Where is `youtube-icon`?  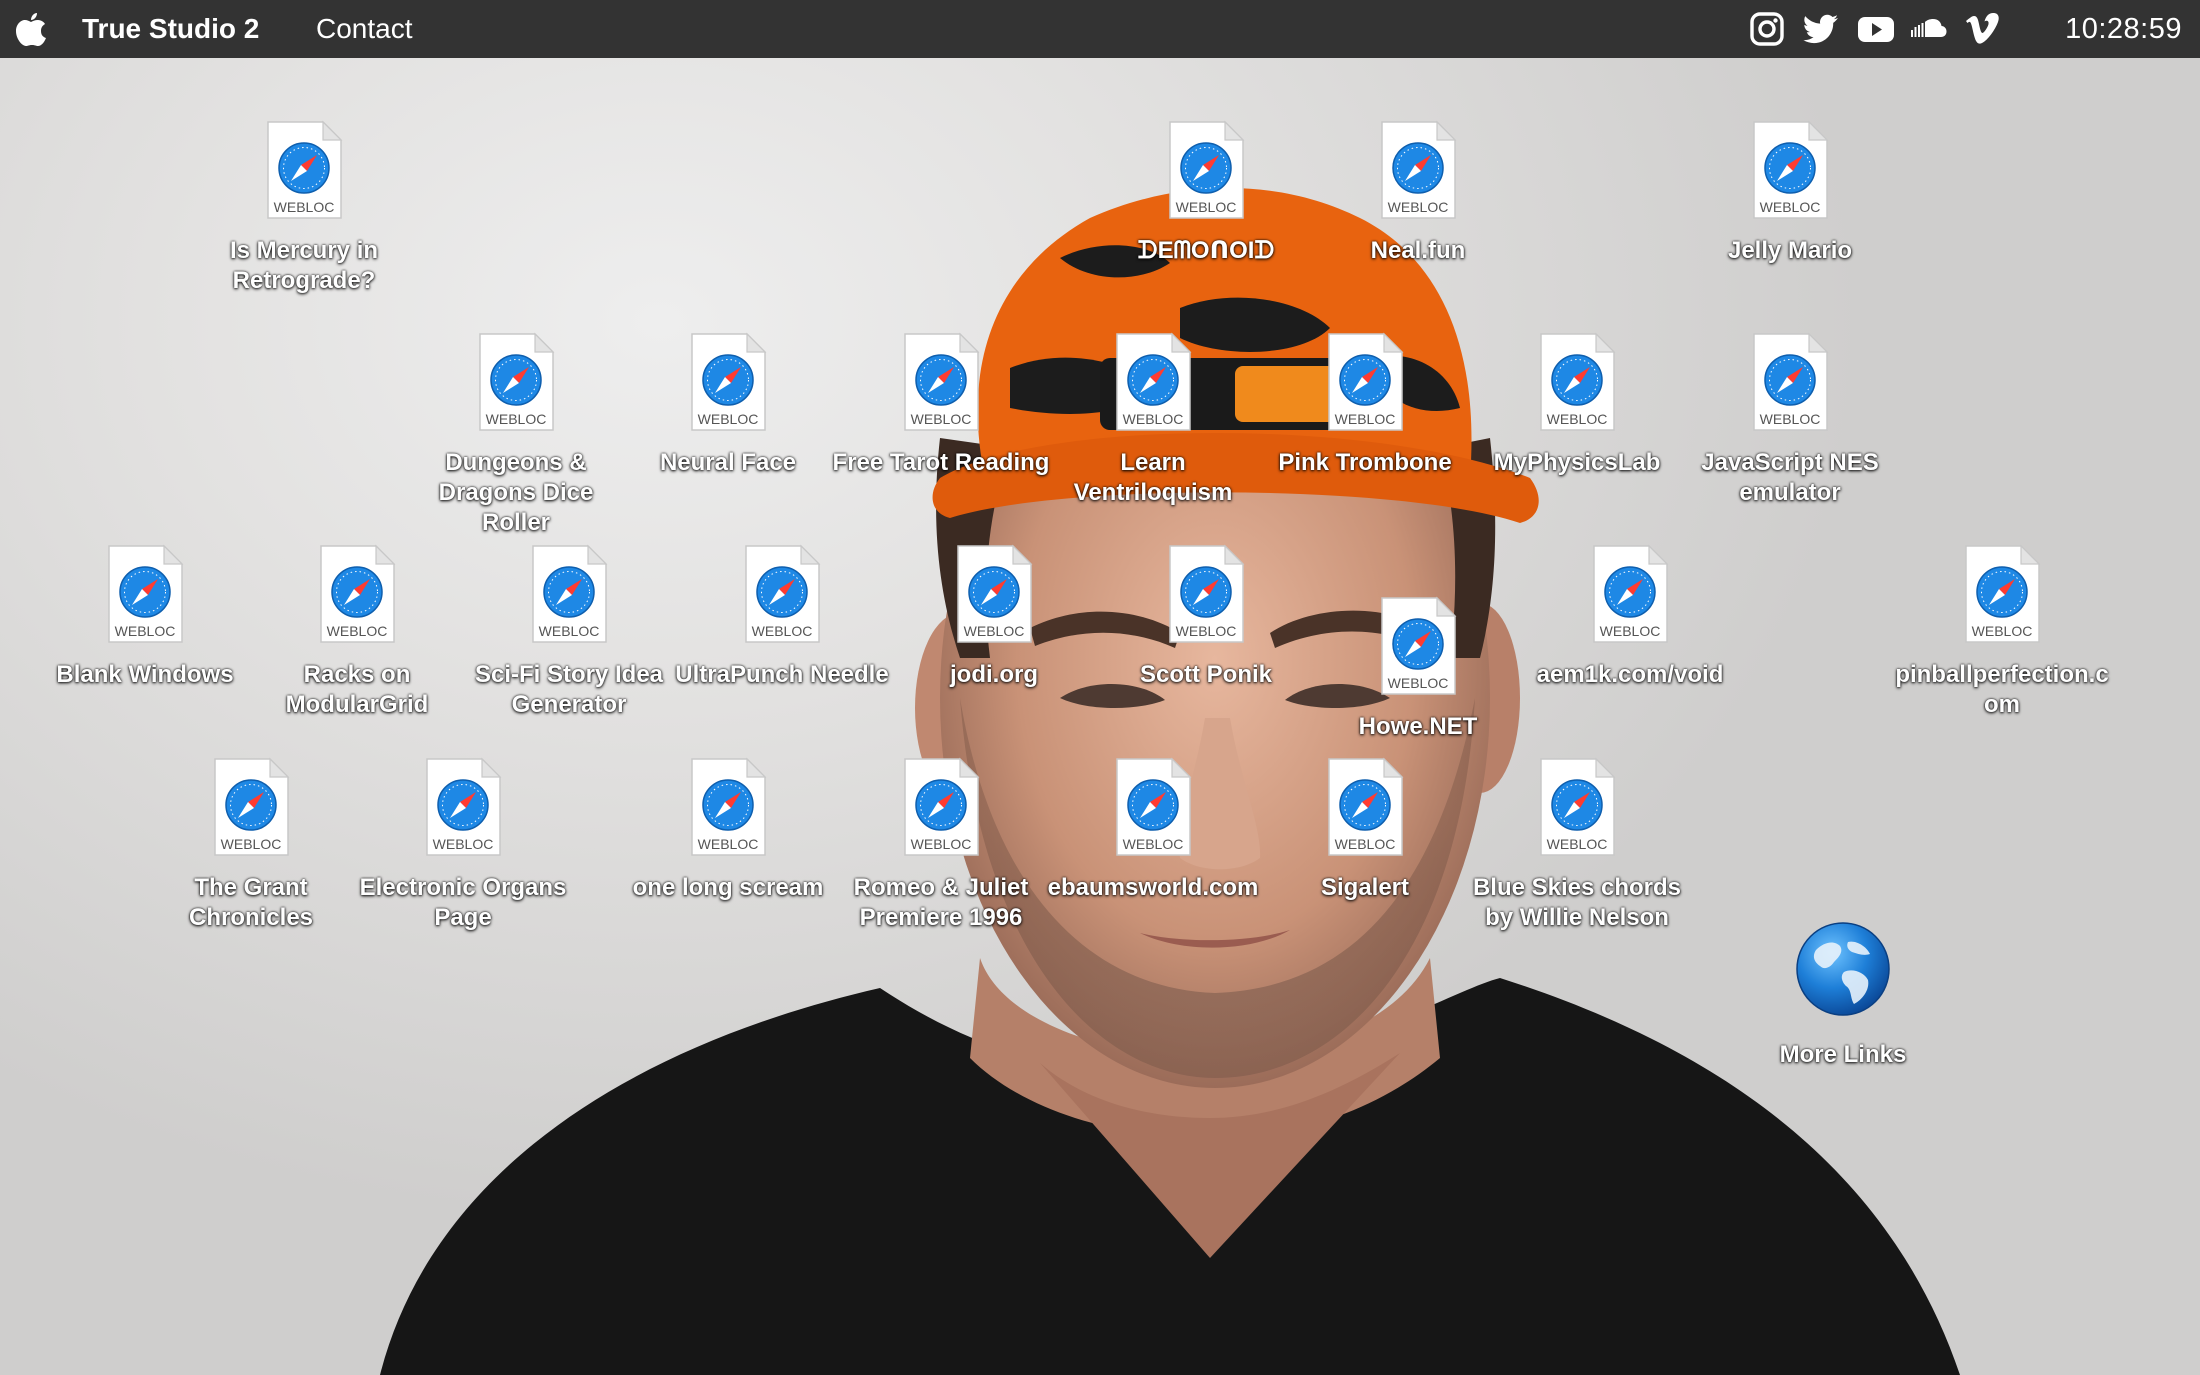 youtube-icon is located at coordinates (1876, 29).